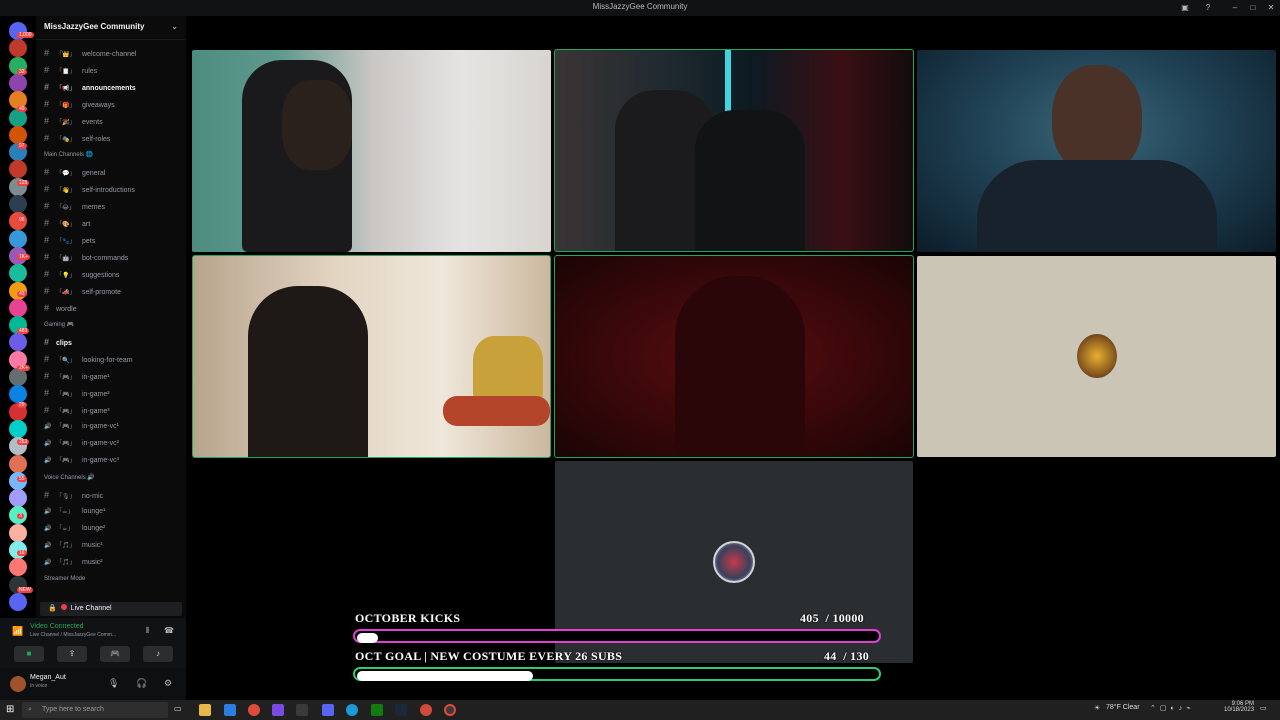  I want to click on channel-self-promote: # 「📣」 self-promote, so click(114, 291).